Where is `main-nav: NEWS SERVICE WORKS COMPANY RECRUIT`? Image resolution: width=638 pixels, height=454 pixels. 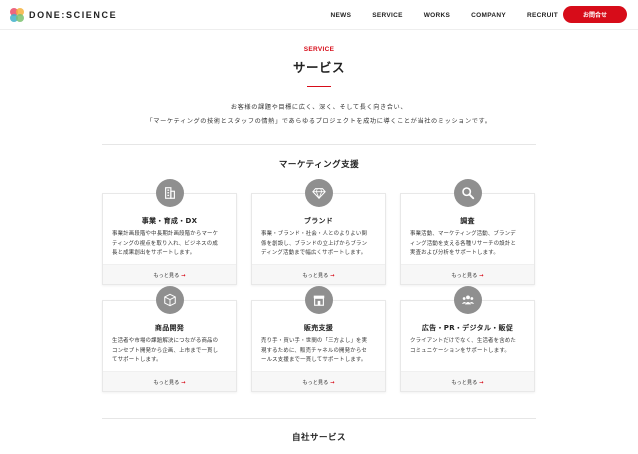 main-nav: NEWS SERVICE WORKS COMPANY RECRUIT is located at coordinates (434, 15).